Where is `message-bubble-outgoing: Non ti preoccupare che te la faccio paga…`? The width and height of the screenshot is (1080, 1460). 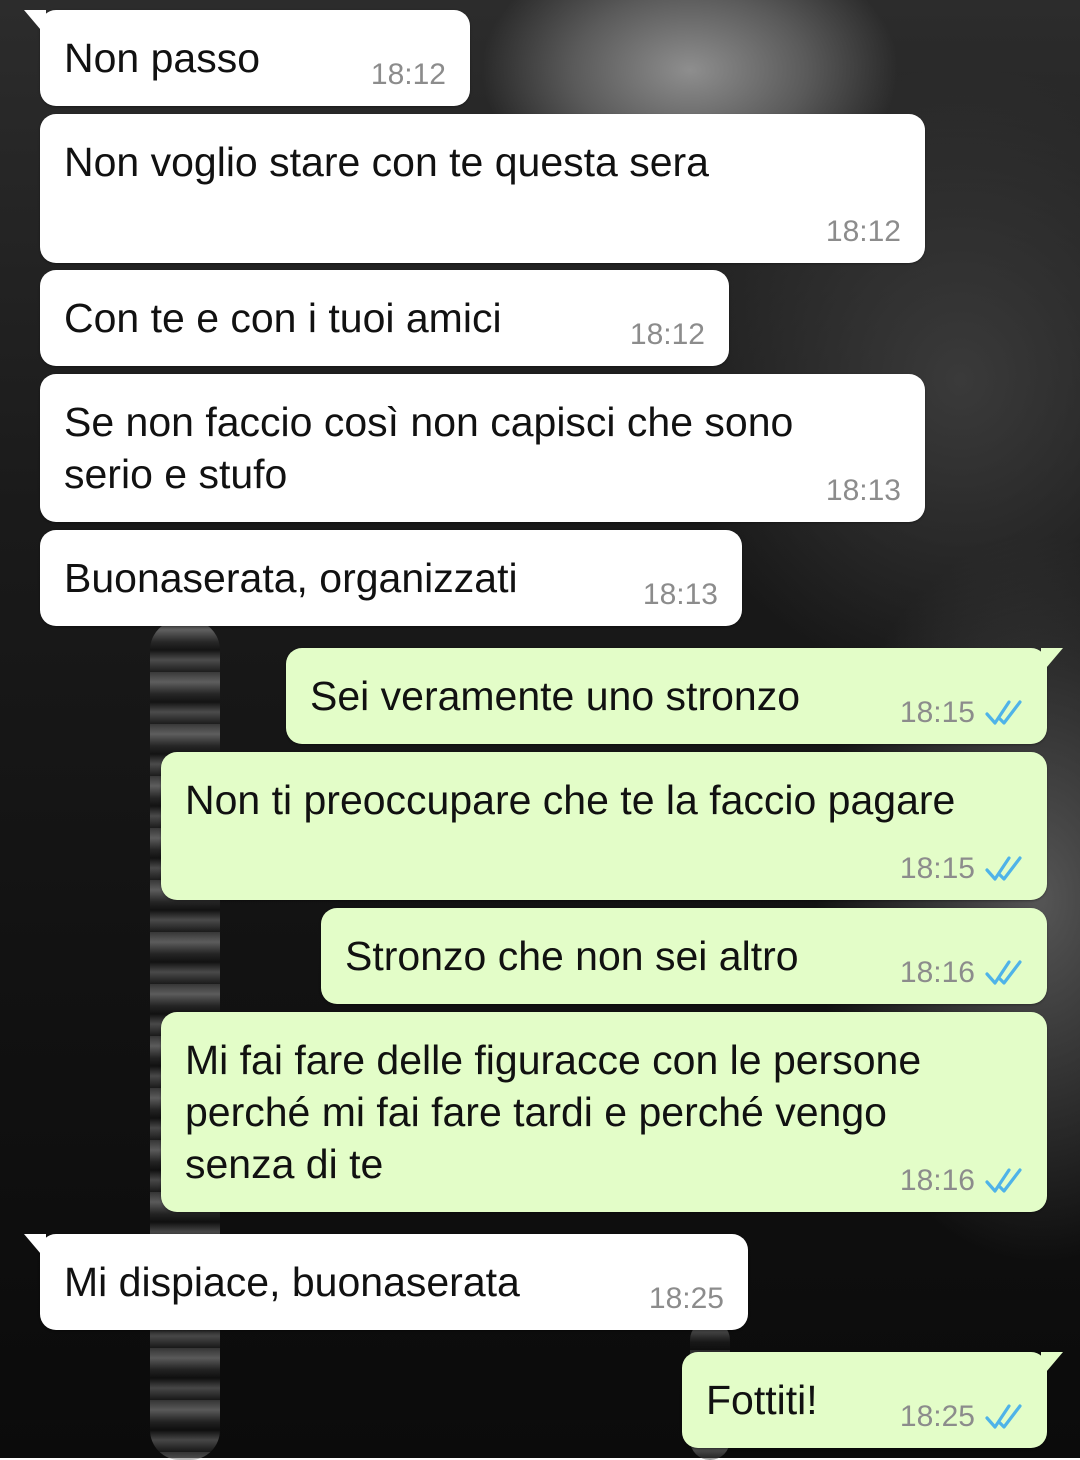 message-bubble-outgoing: Non ti preoccupare che te la faccio paga… is located at coordinates (604, 826).